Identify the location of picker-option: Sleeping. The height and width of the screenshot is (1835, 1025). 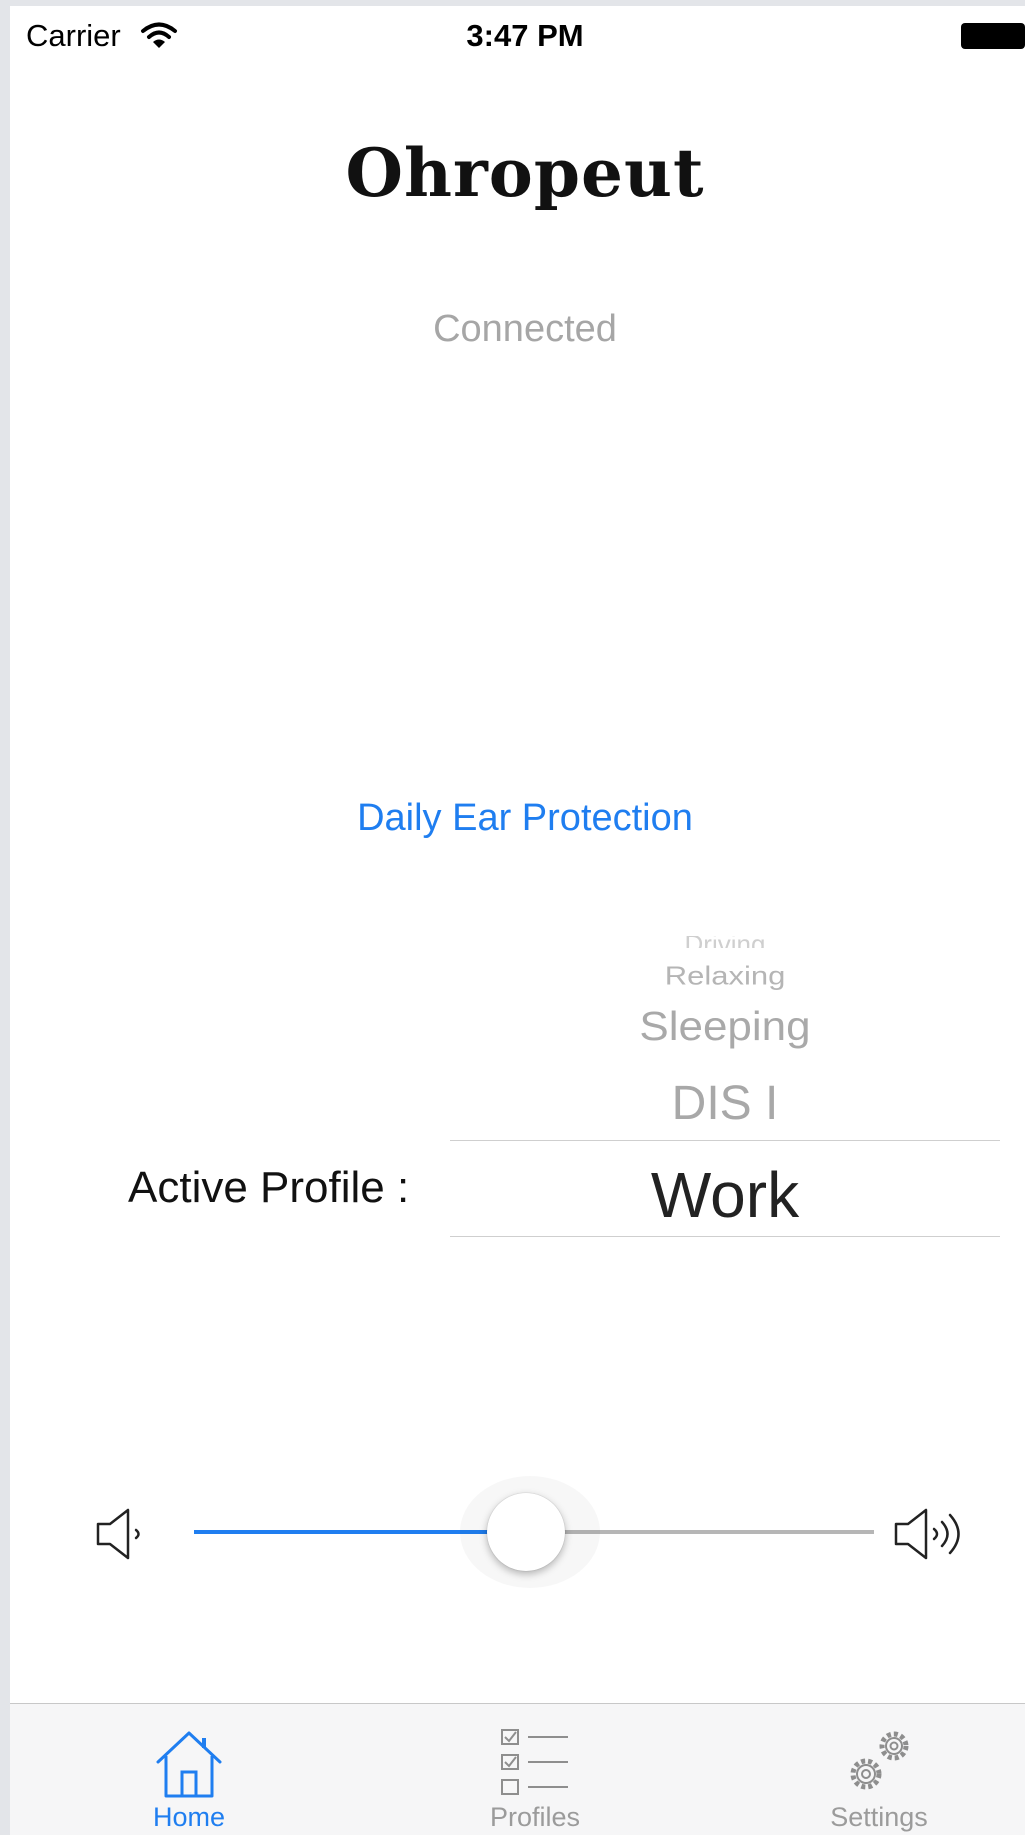
(725, 1027).